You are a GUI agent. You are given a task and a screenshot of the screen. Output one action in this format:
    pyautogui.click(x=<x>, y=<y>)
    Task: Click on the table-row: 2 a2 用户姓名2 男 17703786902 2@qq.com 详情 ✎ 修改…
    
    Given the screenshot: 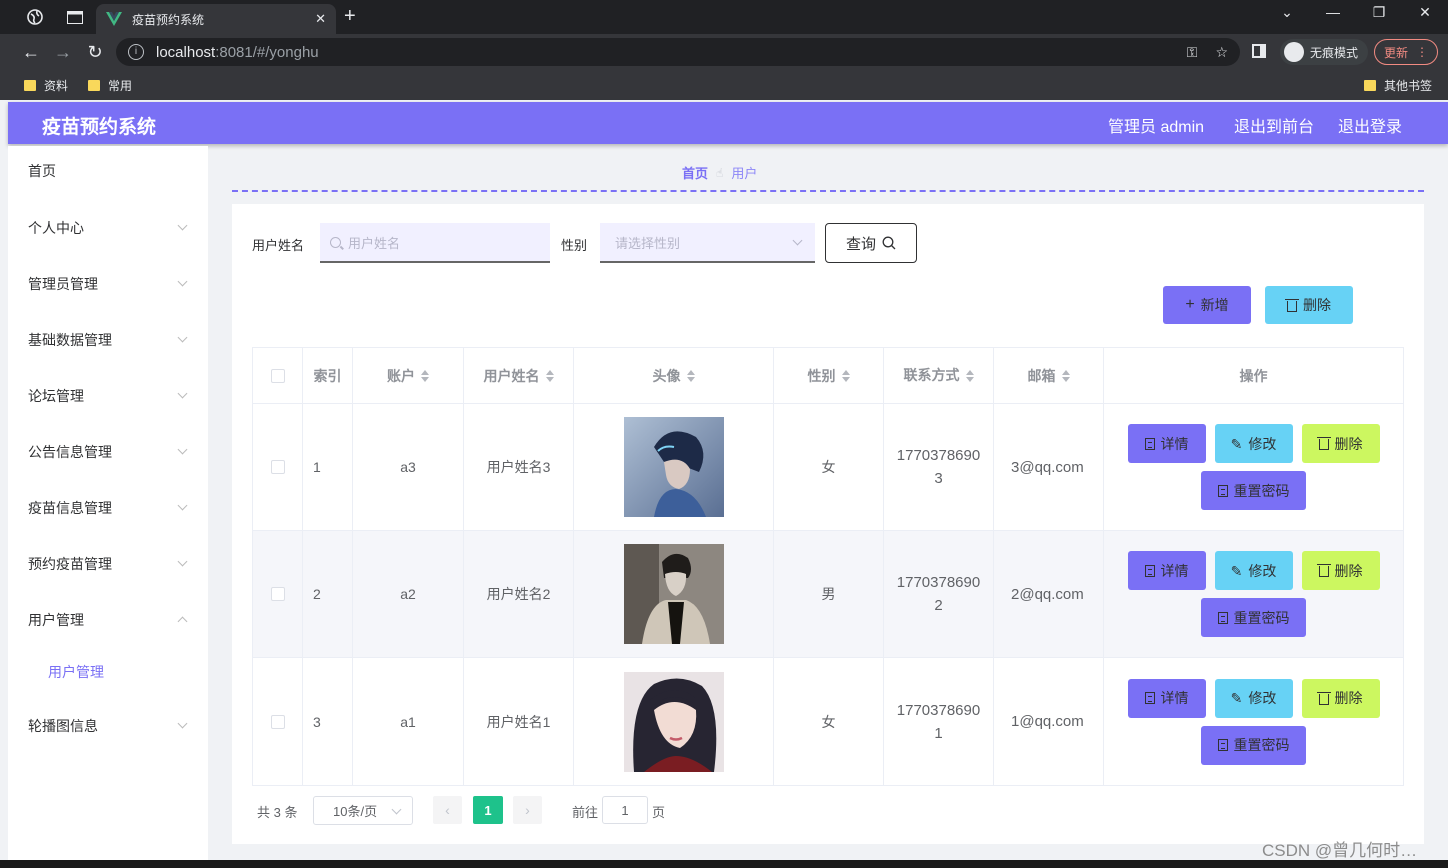 What is the action you would take?
    pyautogui.click(x=828, y=594)
    